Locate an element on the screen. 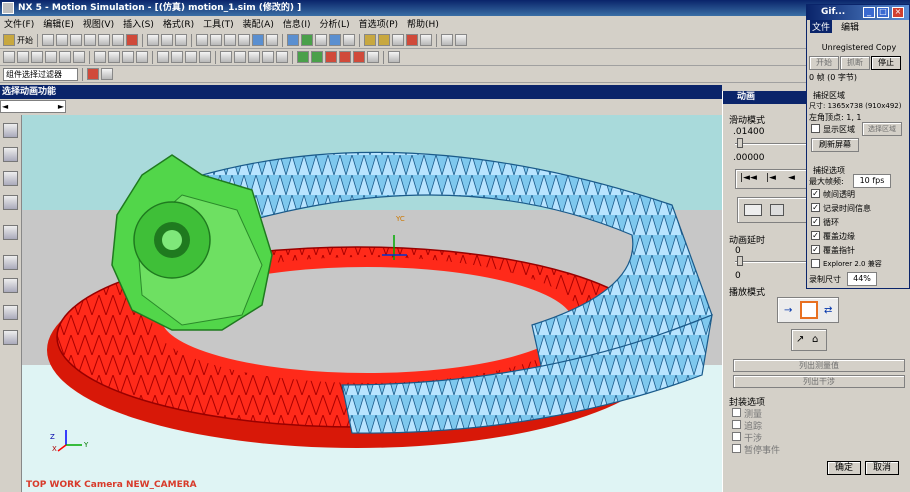  wireframe-icon is located at coordinates (321, 40).